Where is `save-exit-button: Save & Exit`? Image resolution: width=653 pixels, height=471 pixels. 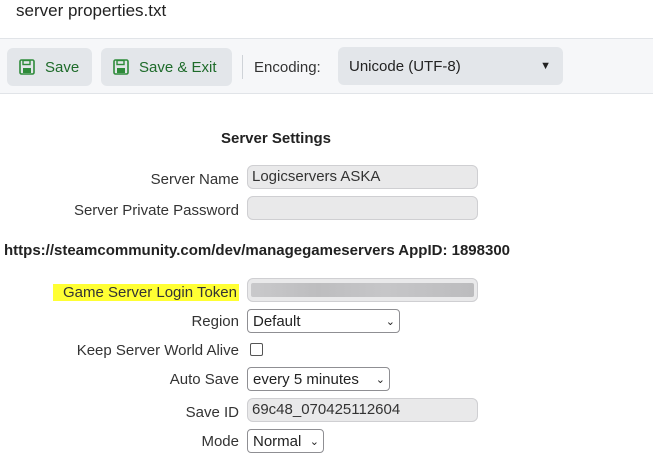
save-exit-button: Save & Exit is located at coordinates (166, 67).